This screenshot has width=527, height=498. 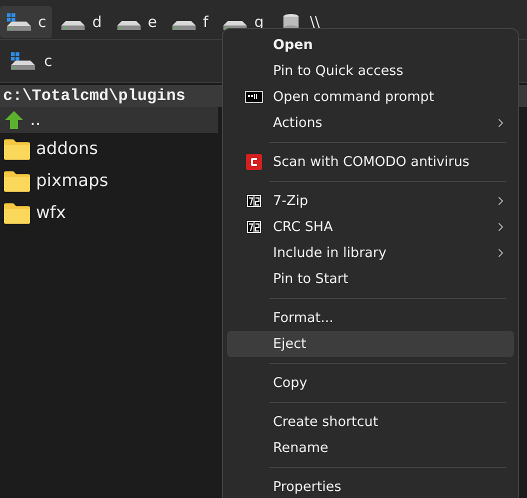 I want to click on menu-item: Pin to Quick access, so click(x=370, y=71).